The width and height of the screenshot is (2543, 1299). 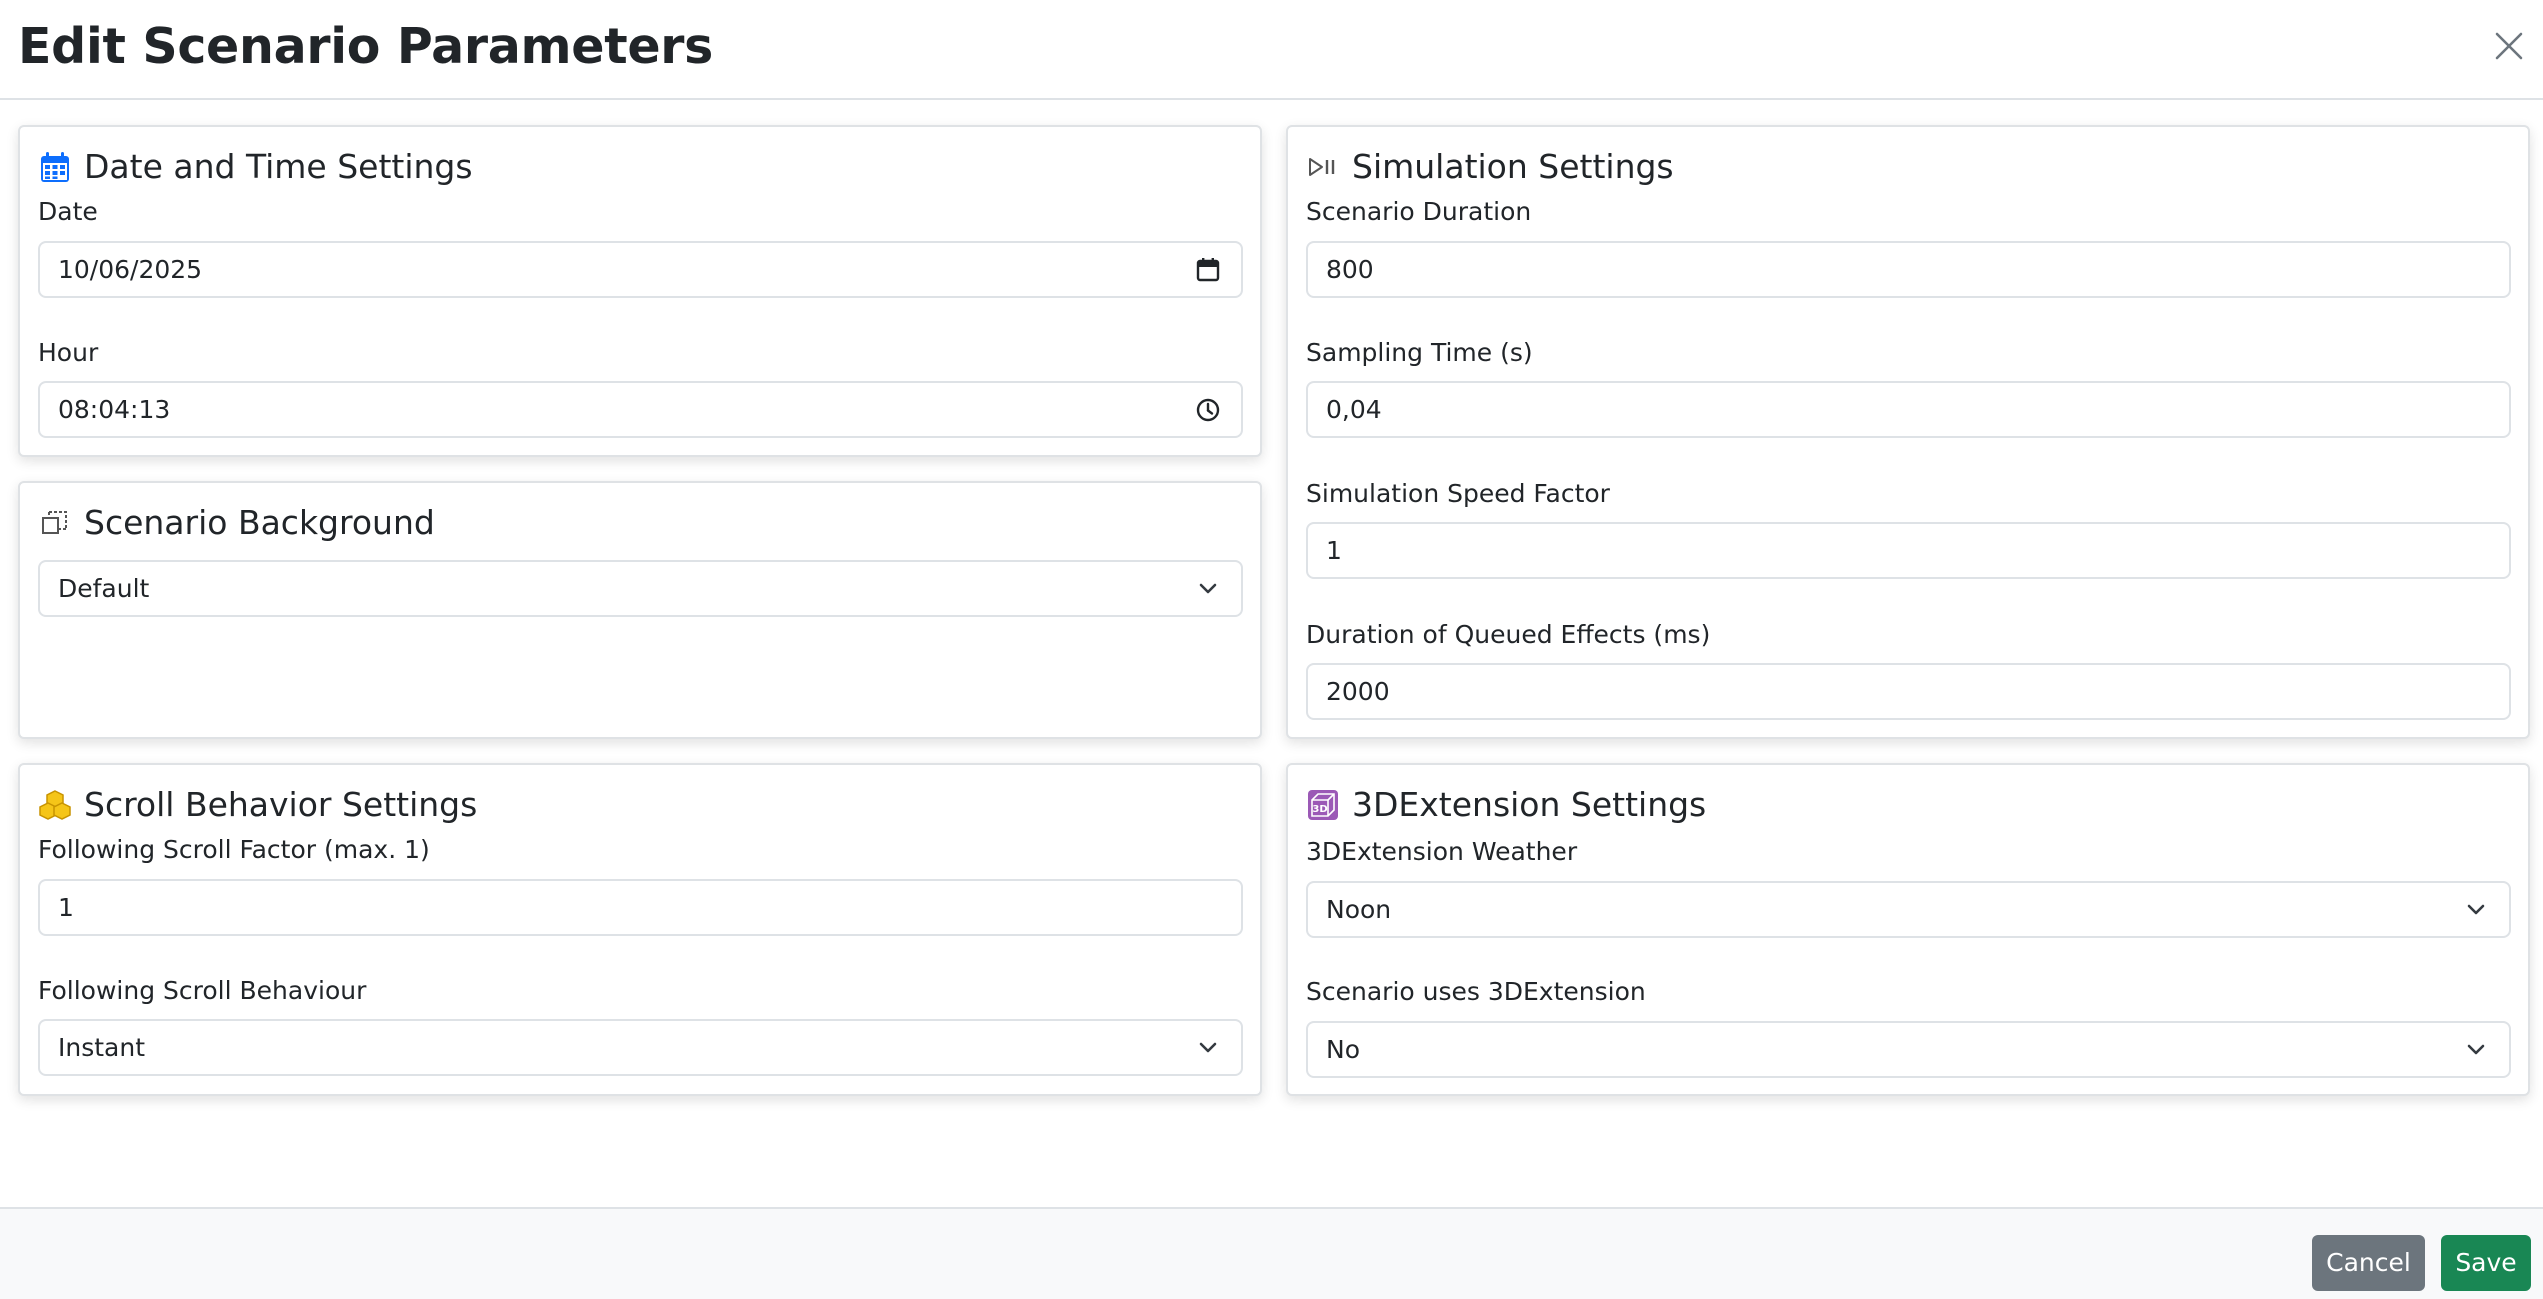 What do you see at coordinates (1476, 991) in the screenshot?
I see `extension-uses-label: Scenario uses 3DExtension` at bounding box center [1476, 991].